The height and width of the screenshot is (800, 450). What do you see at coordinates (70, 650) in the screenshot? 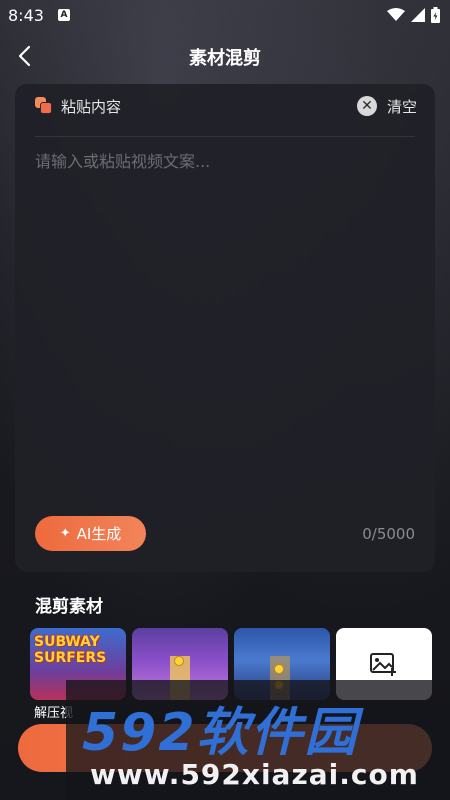
I see `game-logo: SUBWAY SURFERS` at bounding box center [70, 650].